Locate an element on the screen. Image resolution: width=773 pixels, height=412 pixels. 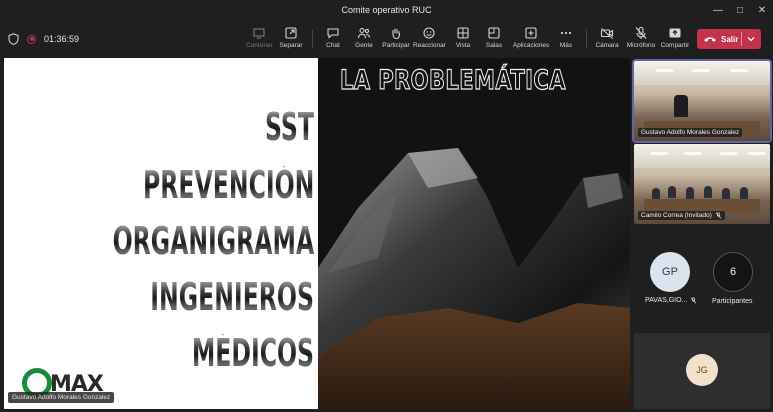
popout-button: Separar is located at coordinates (291, 41).